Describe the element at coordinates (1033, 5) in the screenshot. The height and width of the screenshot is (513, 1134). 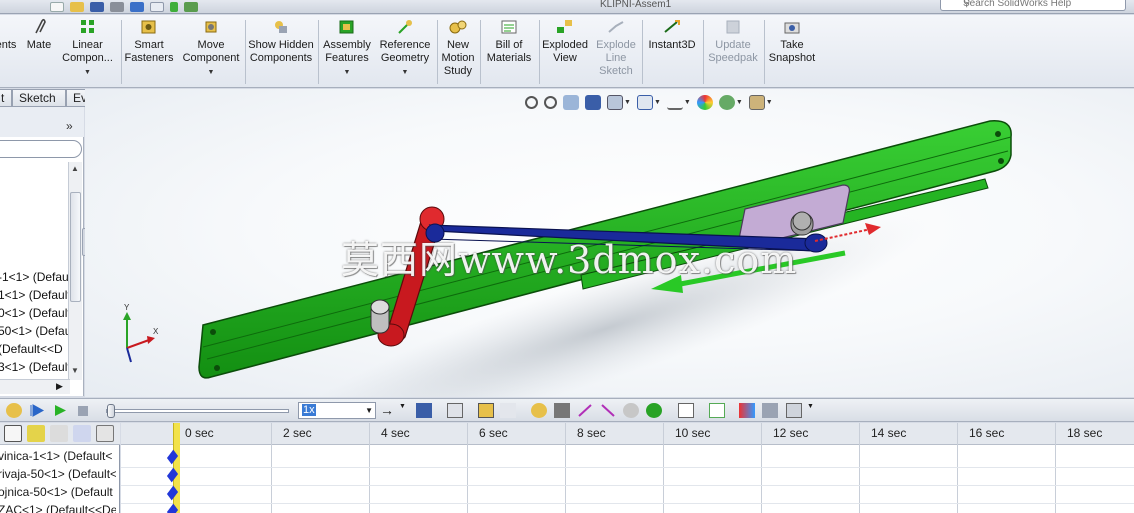
I see `search-input: Search SolidWorks Help ⚲` at that location.